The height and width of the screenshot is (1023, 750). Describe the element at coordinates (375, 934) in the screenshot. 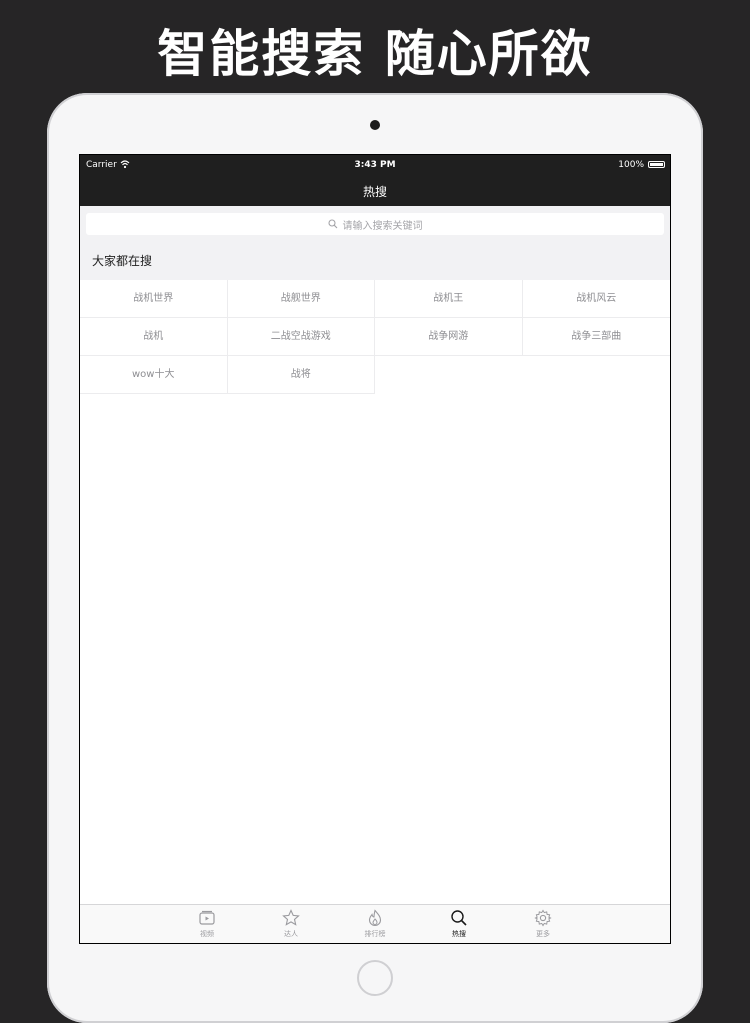

I see `tab-label: 排行榜` at that location.